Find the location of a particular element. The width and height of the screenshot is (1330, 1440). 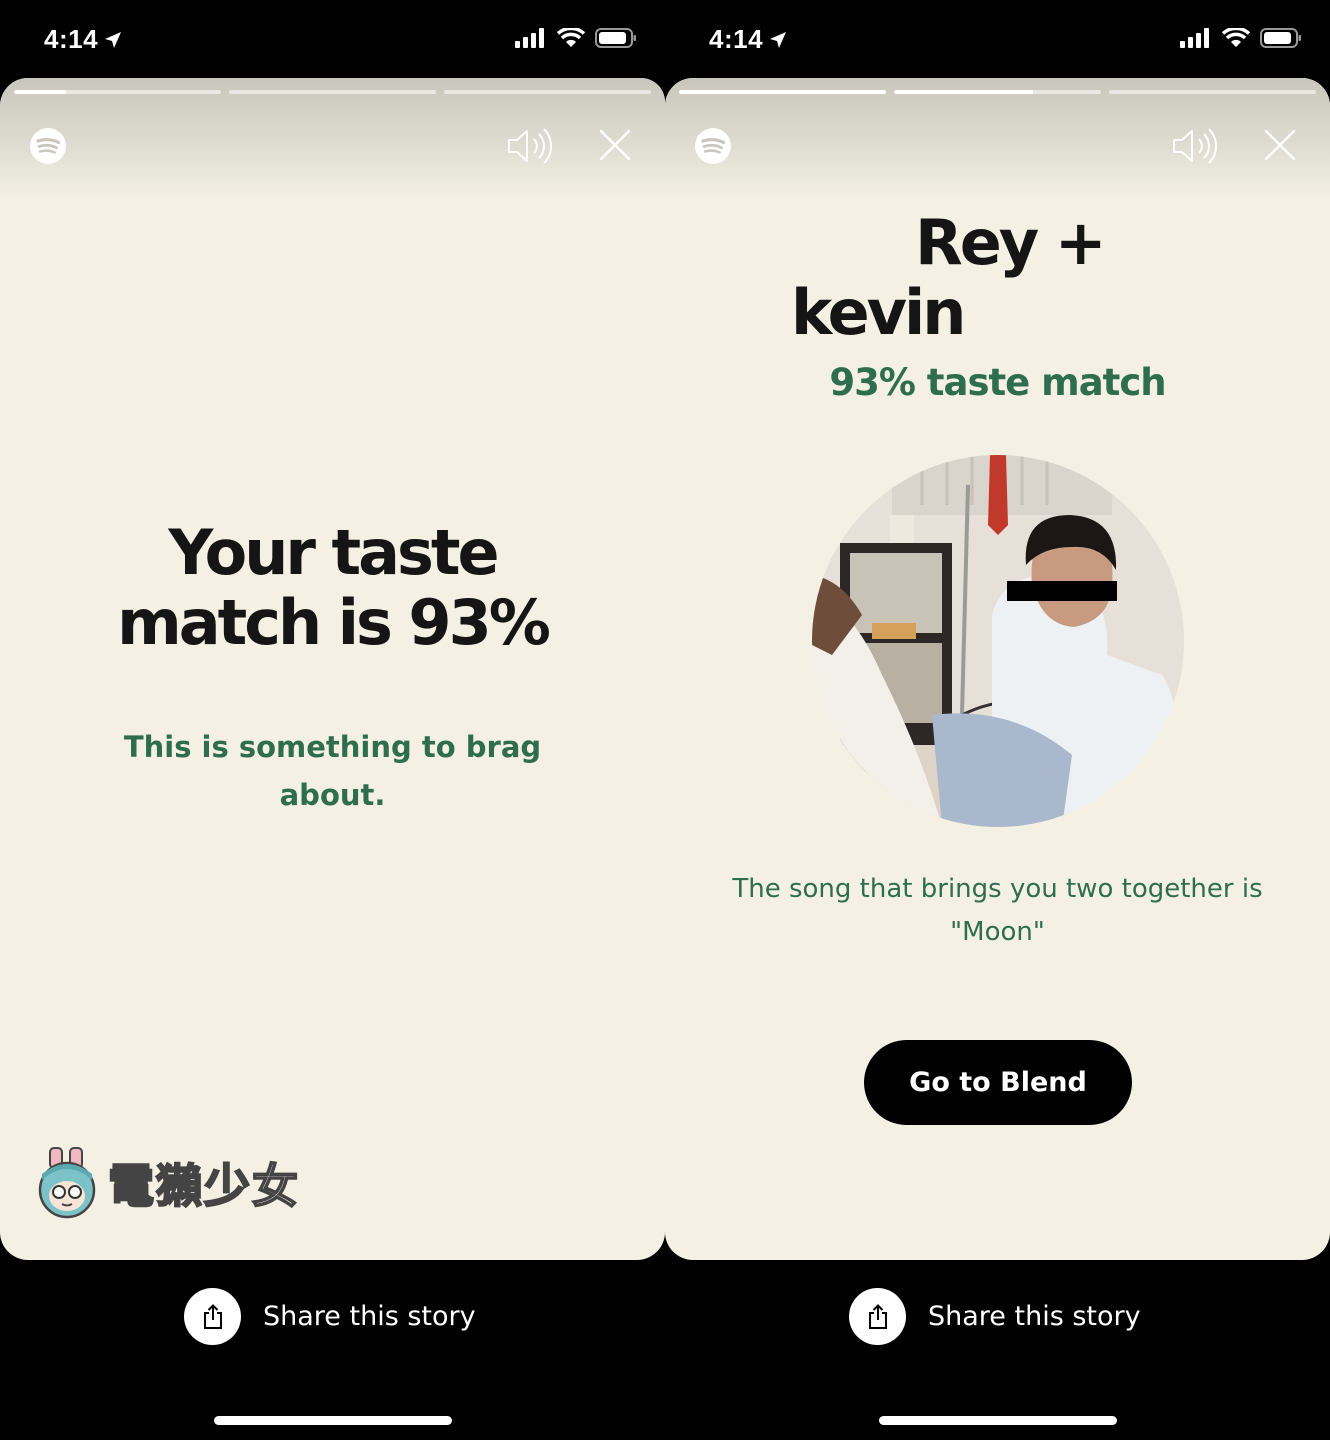

song-title: "Moon" is located at coordinates (997, 932).